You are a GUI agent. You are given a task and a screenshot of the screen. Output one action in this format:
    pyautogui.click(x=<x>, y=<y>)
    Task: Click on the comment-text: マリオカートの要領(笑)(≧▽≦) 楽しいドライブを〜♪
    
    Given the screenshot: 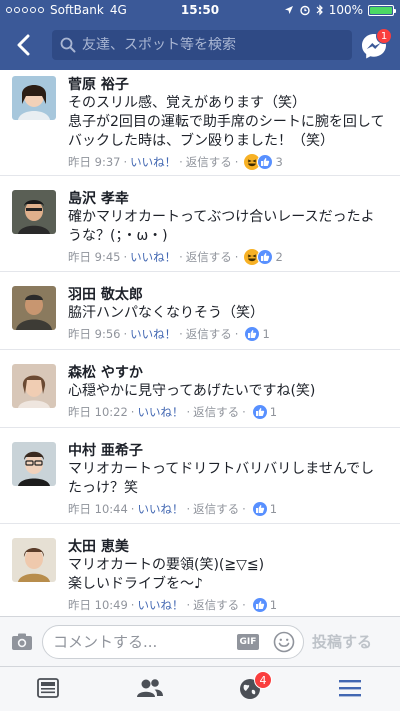 What is the action you would take?
    pyautogui.click(x=229, y=575)
    